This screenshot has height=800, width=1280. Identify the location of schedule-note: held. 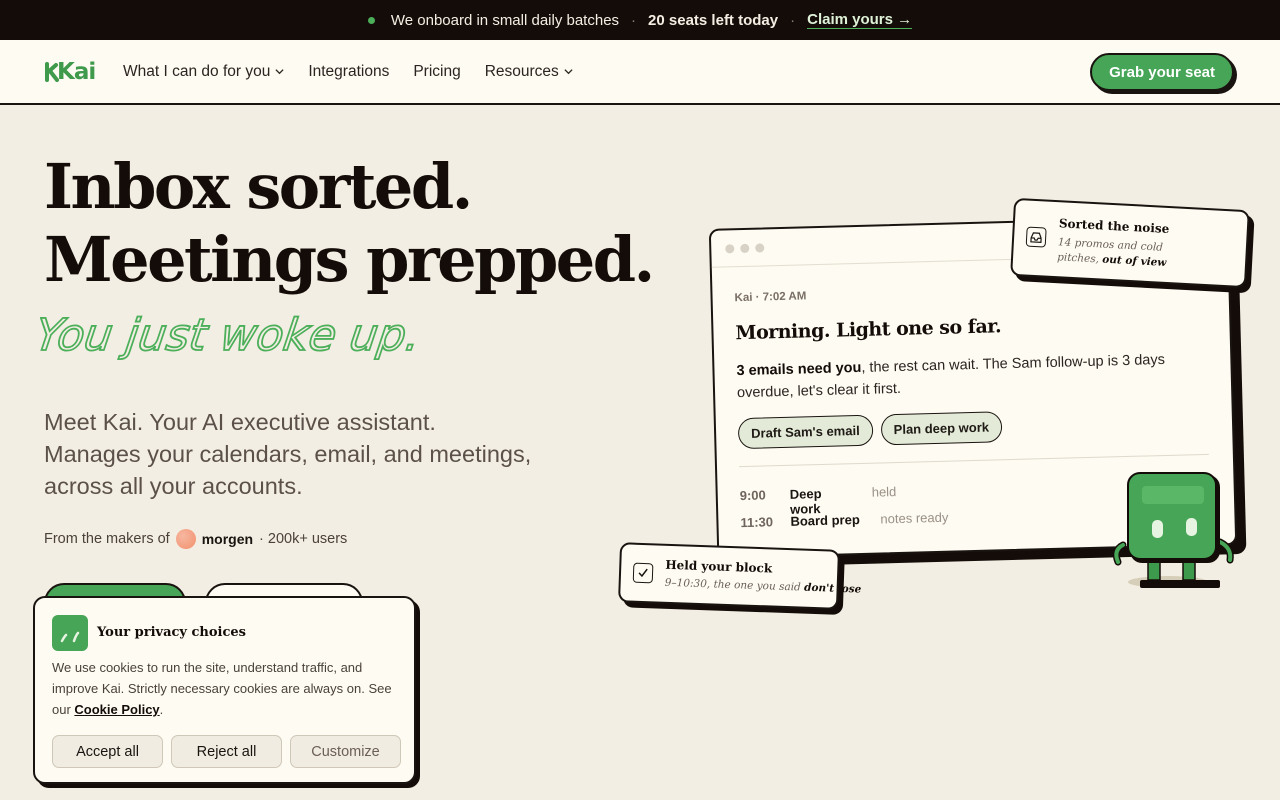
(884, 492).